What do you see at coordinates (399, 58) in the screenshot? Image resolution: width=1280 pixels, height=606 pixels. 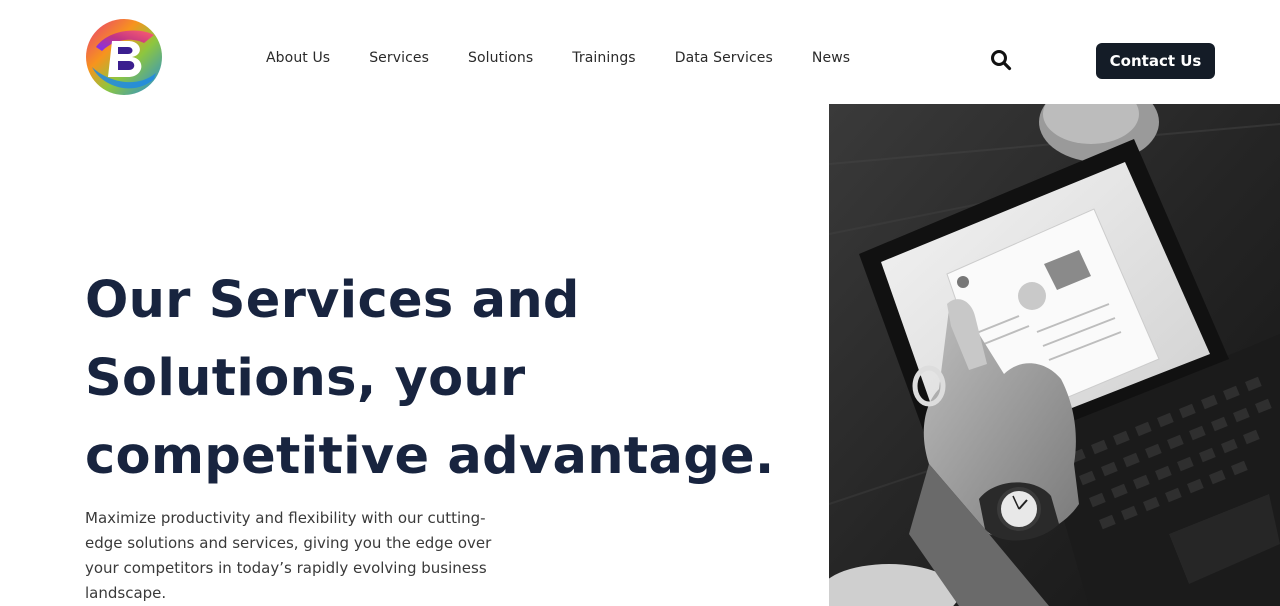 I see `nav-services: Services` at bounding box center [399, 58].